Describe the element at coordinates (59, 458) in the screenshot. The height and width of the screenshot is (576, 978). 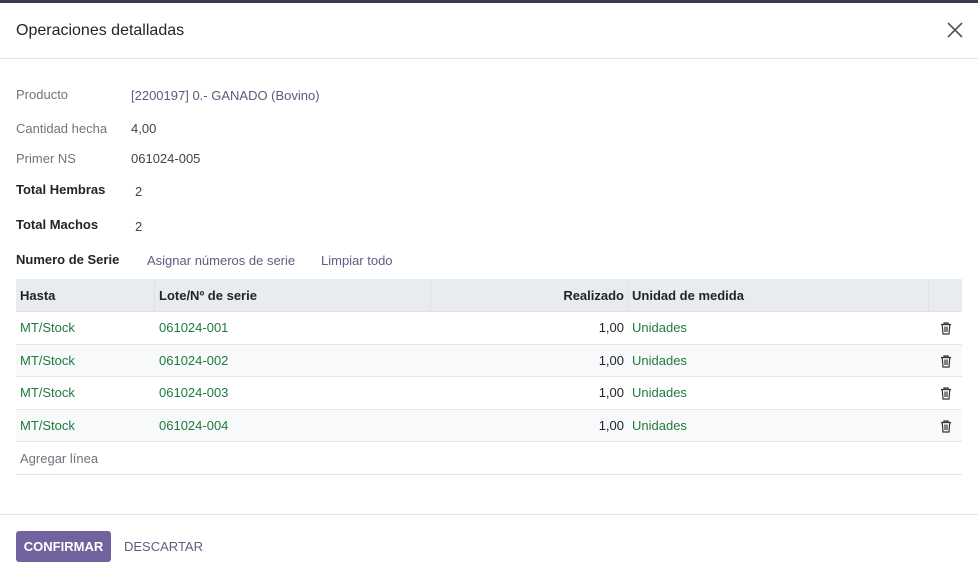
I see `add-line-link: Agregar línea` at that location.